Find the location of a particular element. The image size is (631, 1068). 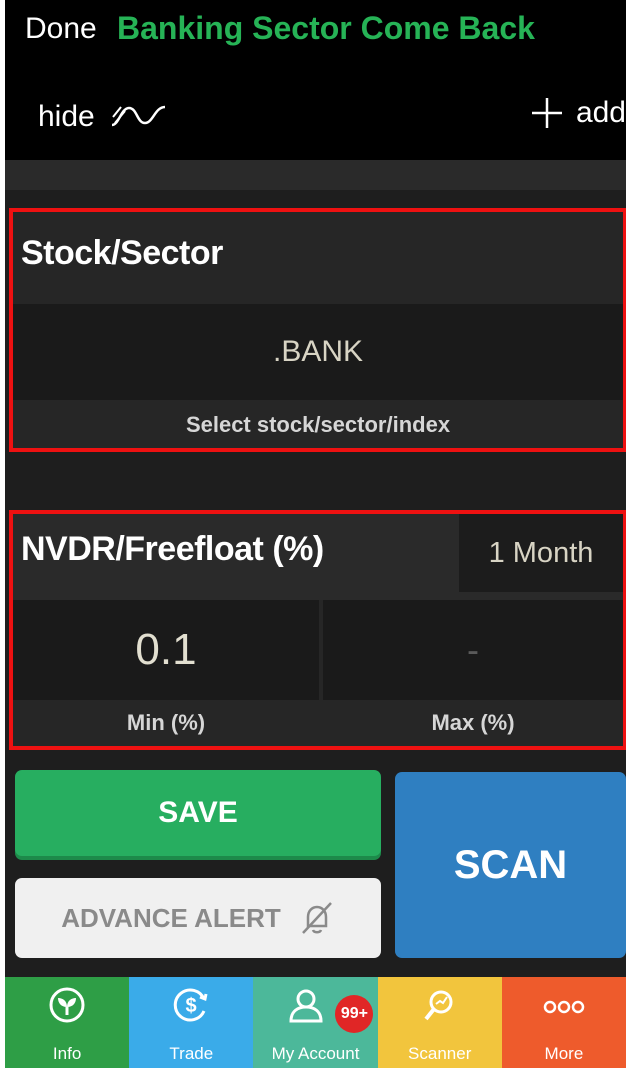

max-percent-input: - is located at coordinates (473, 650).